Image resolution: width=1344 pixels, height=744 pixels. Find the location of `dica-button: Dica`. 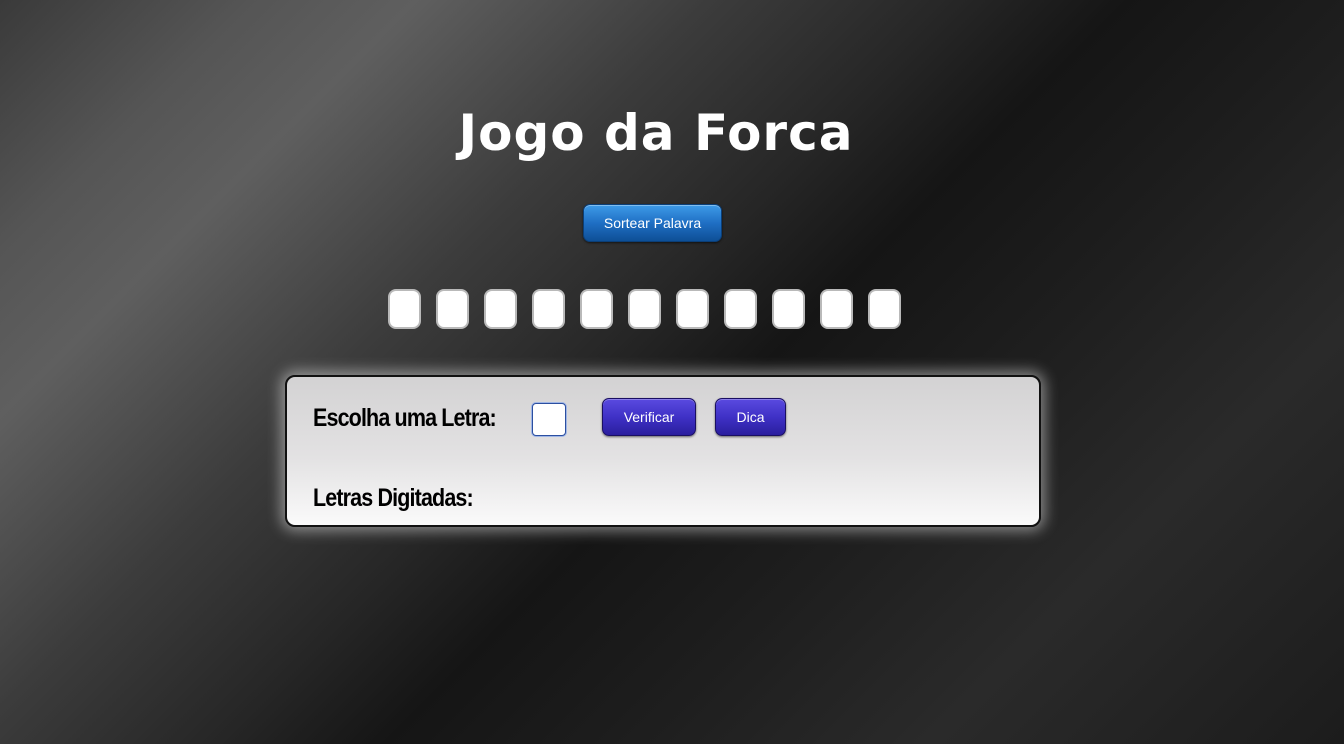

dica-button: Dica is located at coordinates (750, 417).